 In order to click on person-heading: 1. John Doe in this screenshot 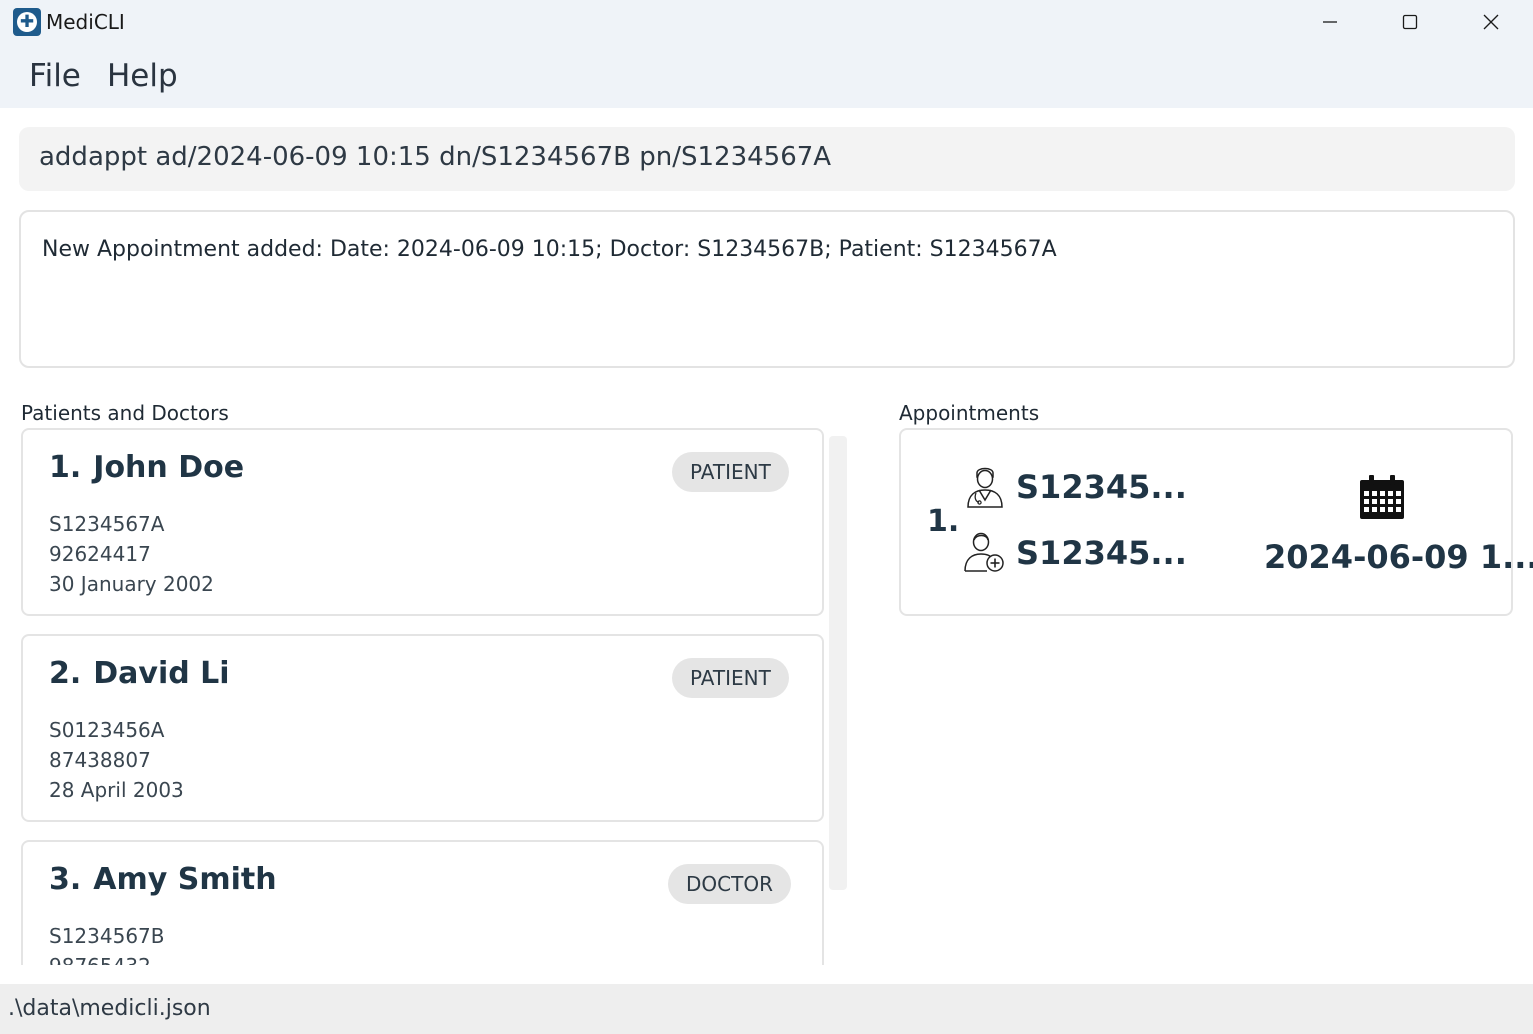, I will do `click(146, 467)`.